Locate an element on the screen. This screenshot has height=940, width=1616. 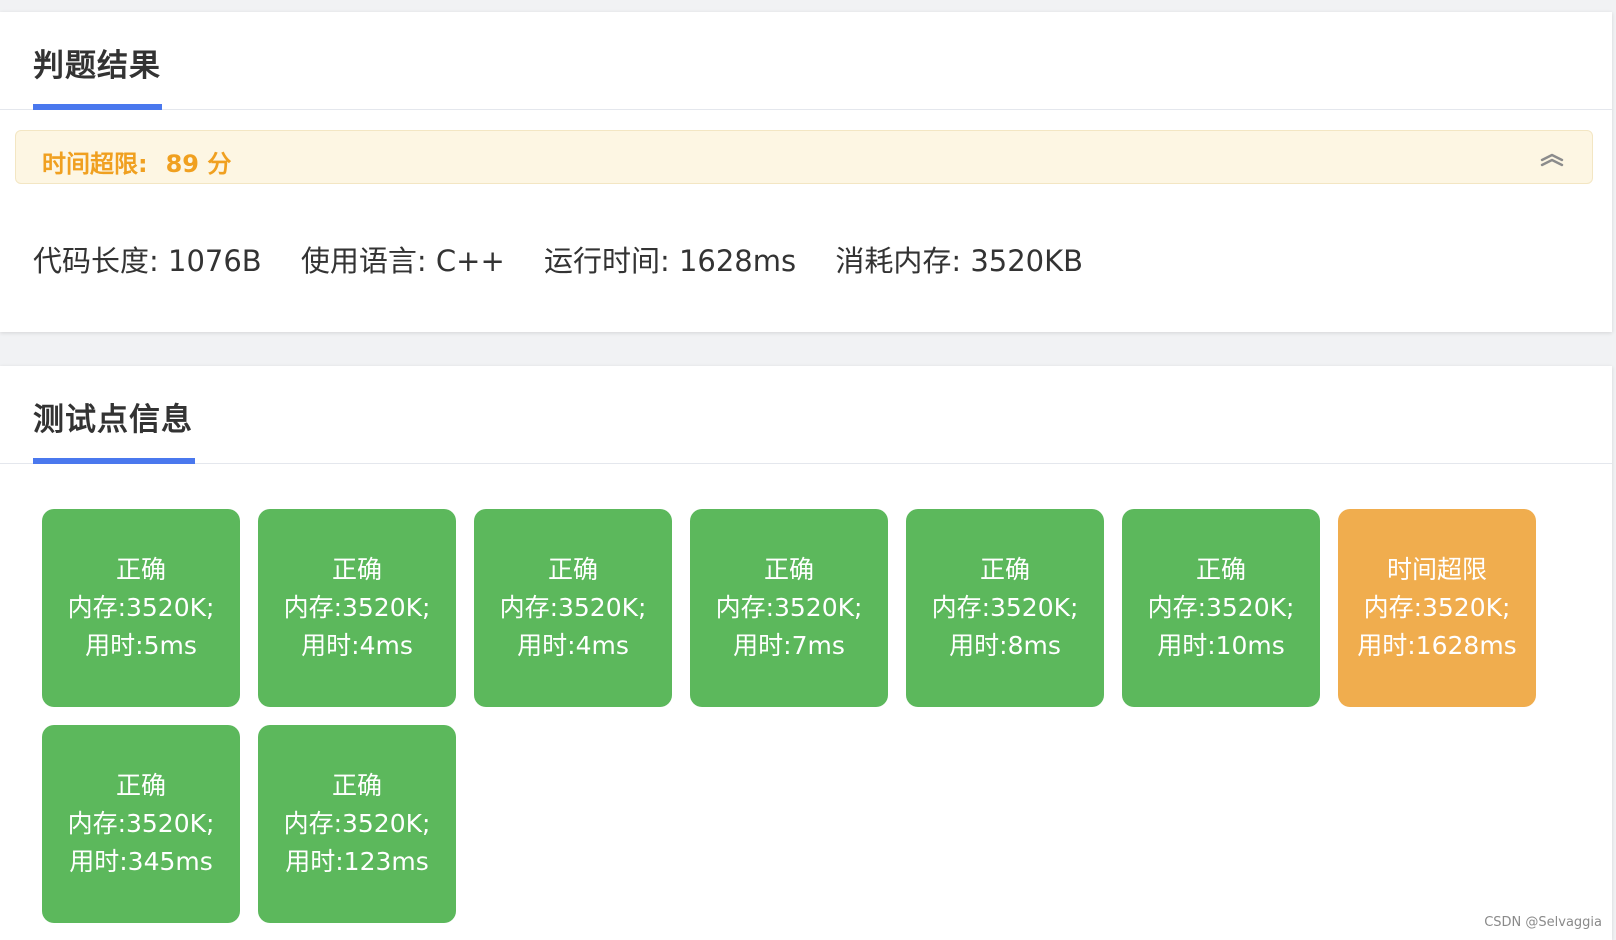
test-point-time: 用时:8ms is located at coordinates (1005, 645).